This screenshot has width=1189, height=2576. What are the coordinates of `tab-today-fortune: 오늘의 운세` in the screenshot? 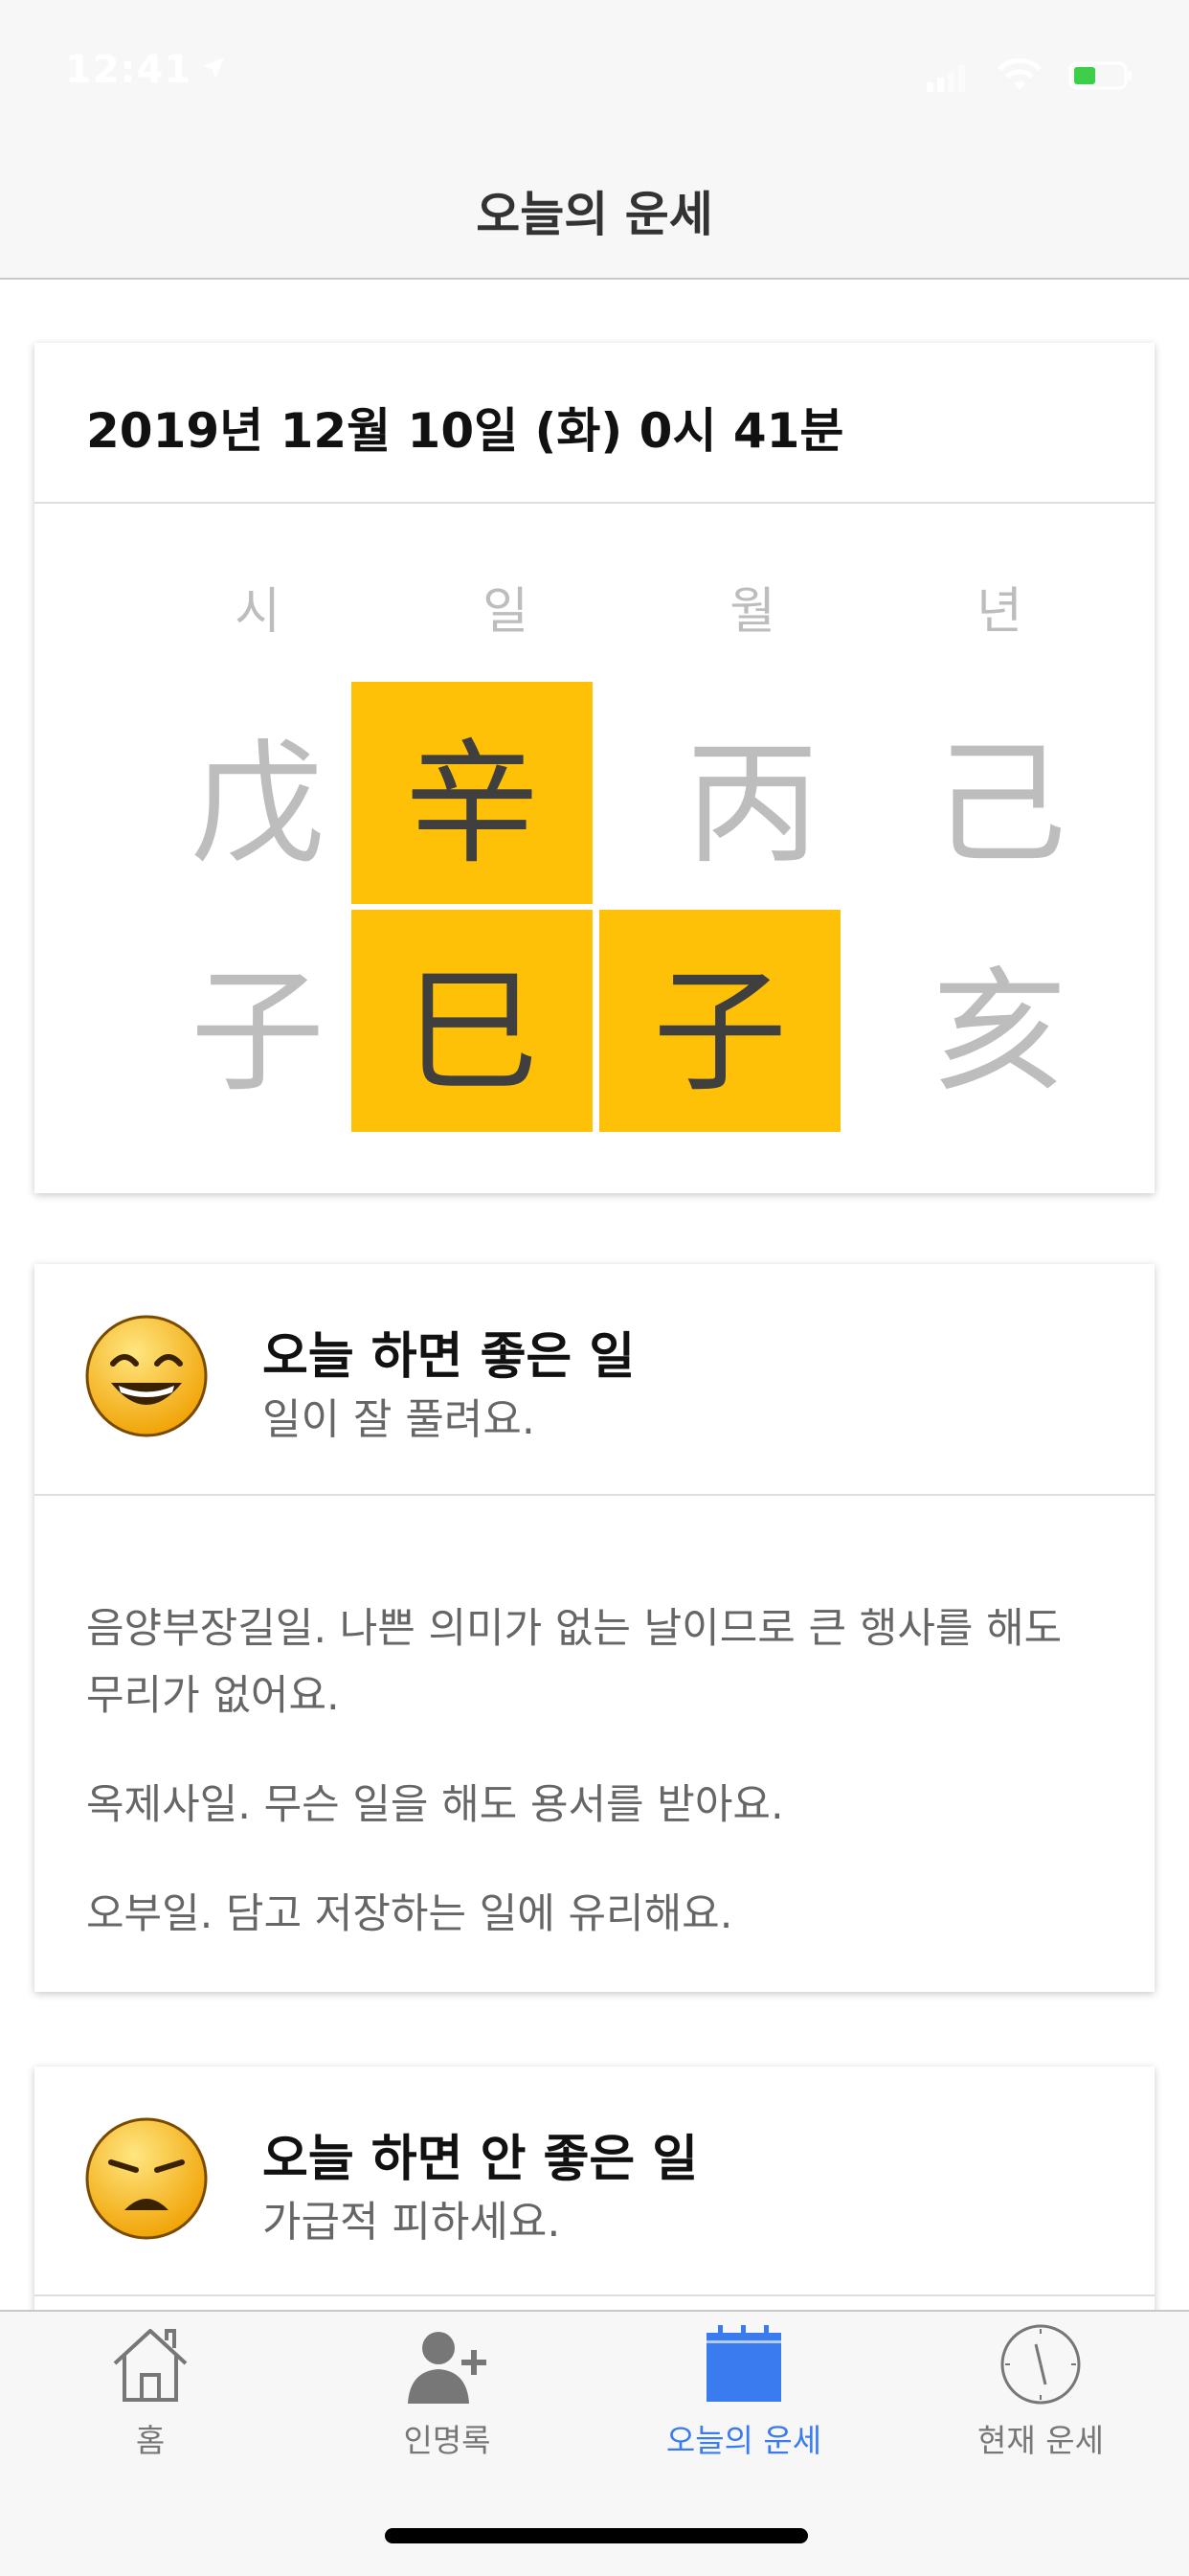 It's located at (743, 2397).